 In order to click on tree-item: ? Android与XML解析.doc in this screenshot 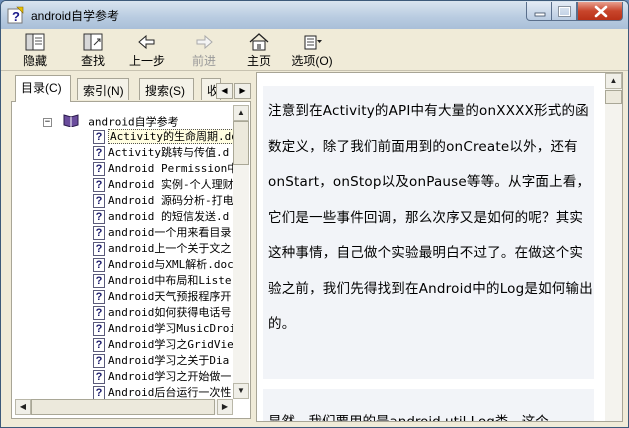, I will do `click(163, 265)`.